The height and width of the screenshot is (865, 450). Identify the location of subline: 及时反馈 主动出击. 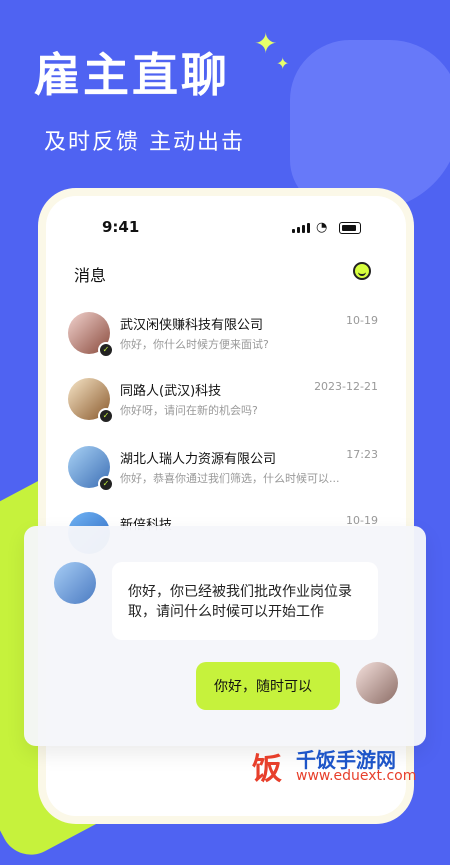
(144, 142).